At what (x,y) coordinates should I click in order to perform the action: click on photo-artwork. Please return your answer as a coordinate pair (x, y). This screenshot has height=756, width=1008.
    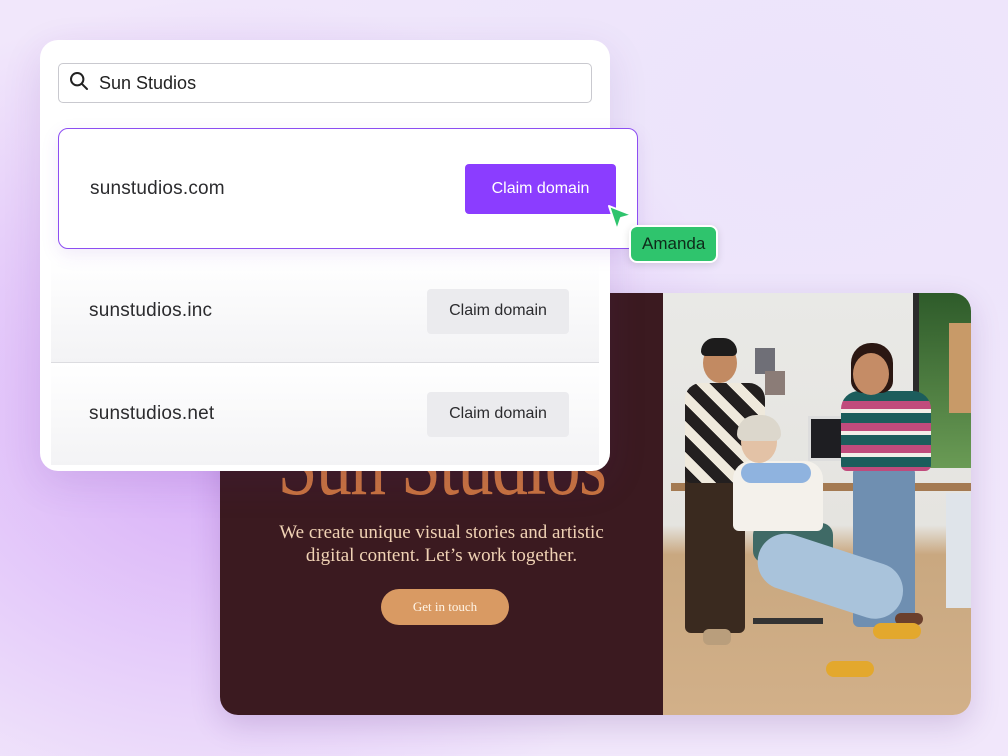
    Looking at the image, I should click on (775, 383).